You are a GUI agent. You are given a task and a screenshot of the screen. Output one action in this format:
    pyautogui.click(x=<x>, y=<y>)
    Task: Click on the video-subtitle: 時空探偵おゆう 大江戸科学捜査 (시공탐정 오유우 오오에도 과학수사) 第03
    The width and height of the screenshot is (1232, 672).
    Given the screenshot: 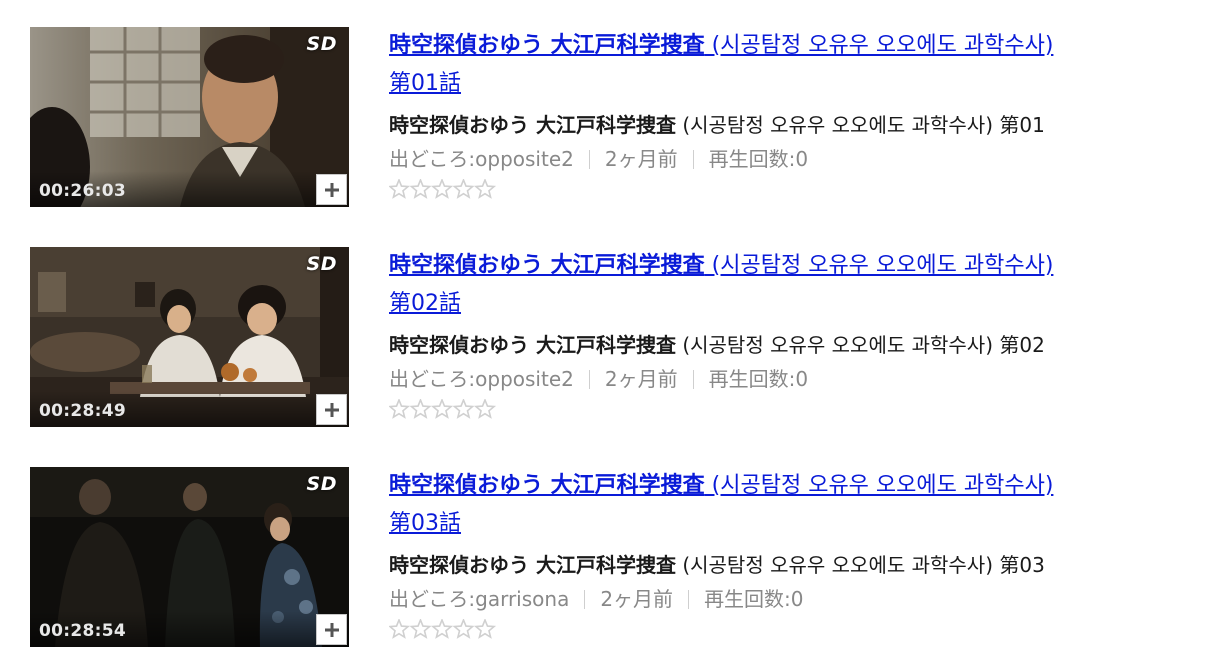 What is the action you would take?
    pyautogui.click(x=784, y=565)
    